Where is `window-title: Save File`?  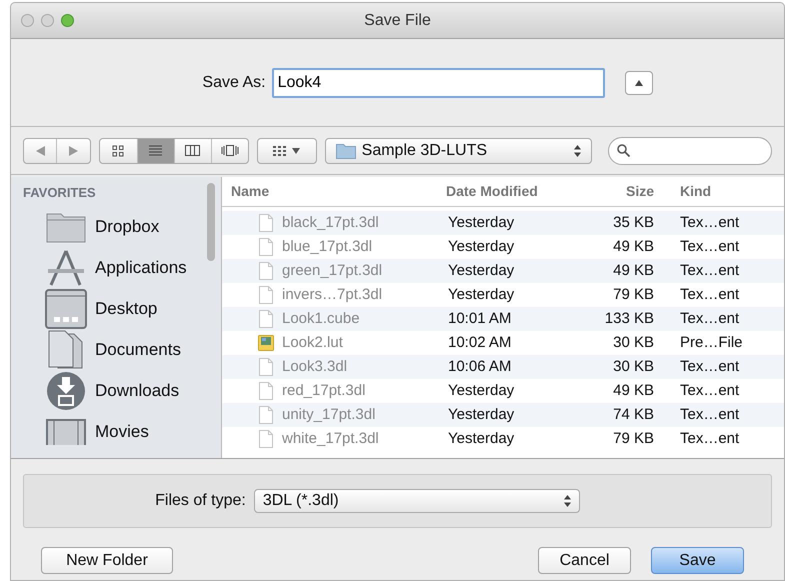
window-title: Save File is located at coordinates (397, 20).